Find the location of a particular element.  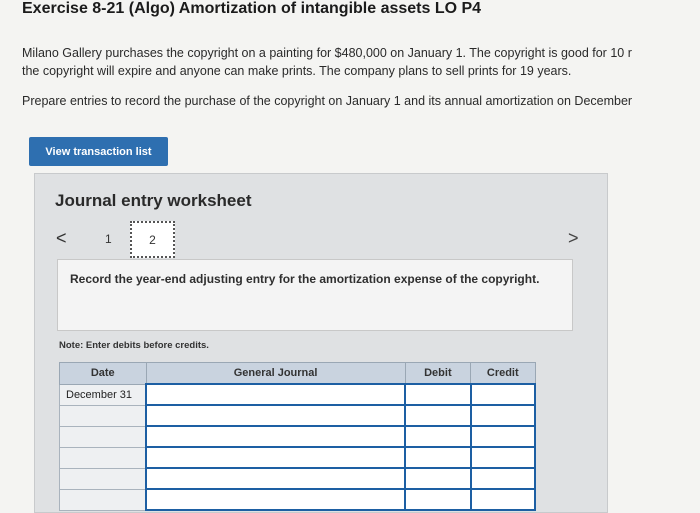

table-row: December 31 is located at coordinates (298, 394).